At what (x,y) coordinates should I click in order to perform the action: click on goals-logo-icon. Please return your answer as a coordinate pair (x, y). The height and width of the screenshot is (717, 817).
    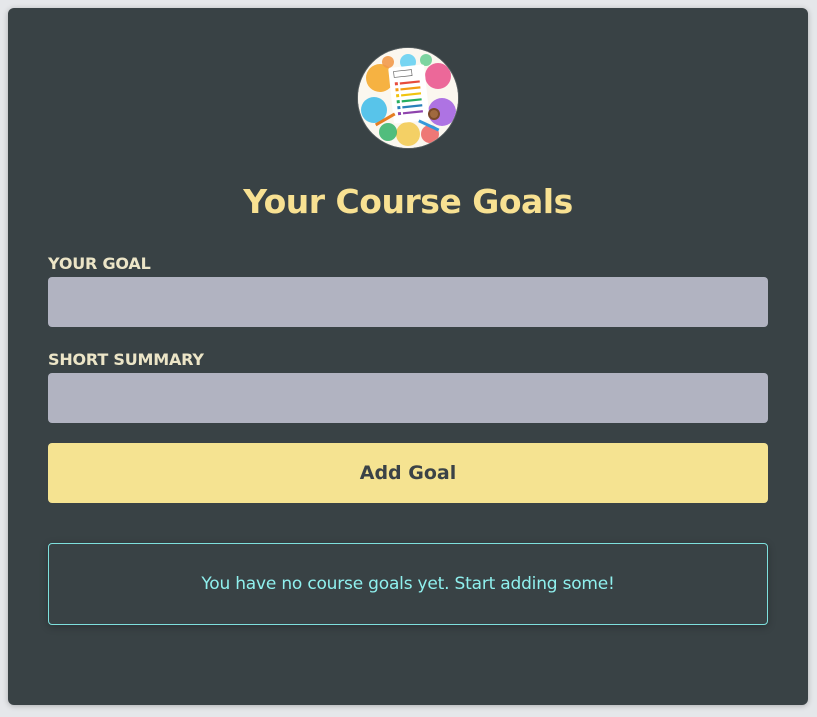
    Looking at the image, I should click on (408, 98).